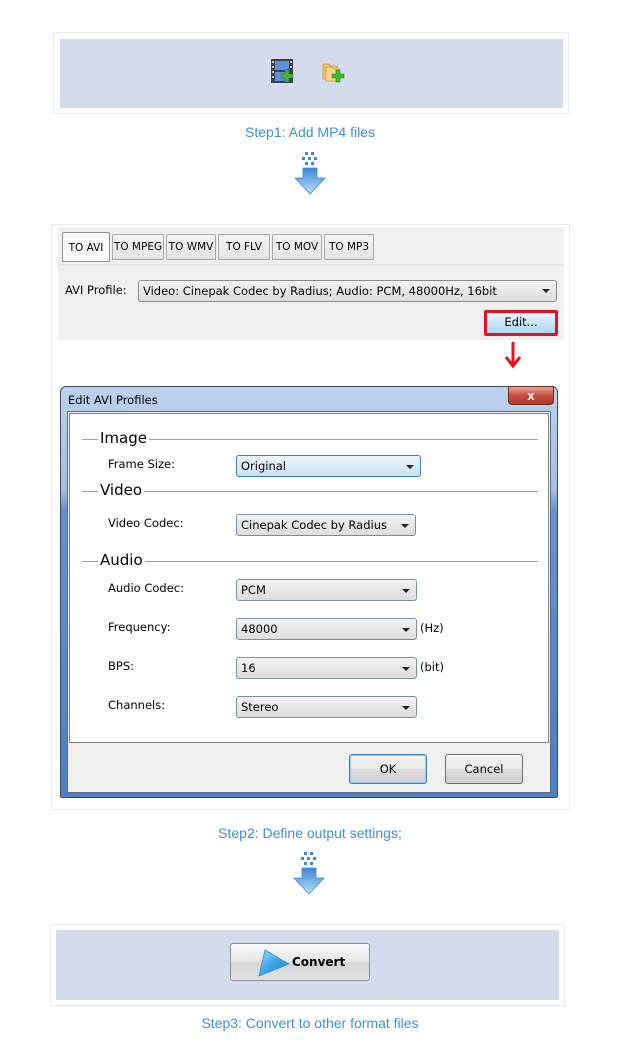 This screenshot has width=620, height=1040. What do you see at coordinates (388, 769) in the screenshot?
I see `ok-button: OK` at bounding box center [388, 769].